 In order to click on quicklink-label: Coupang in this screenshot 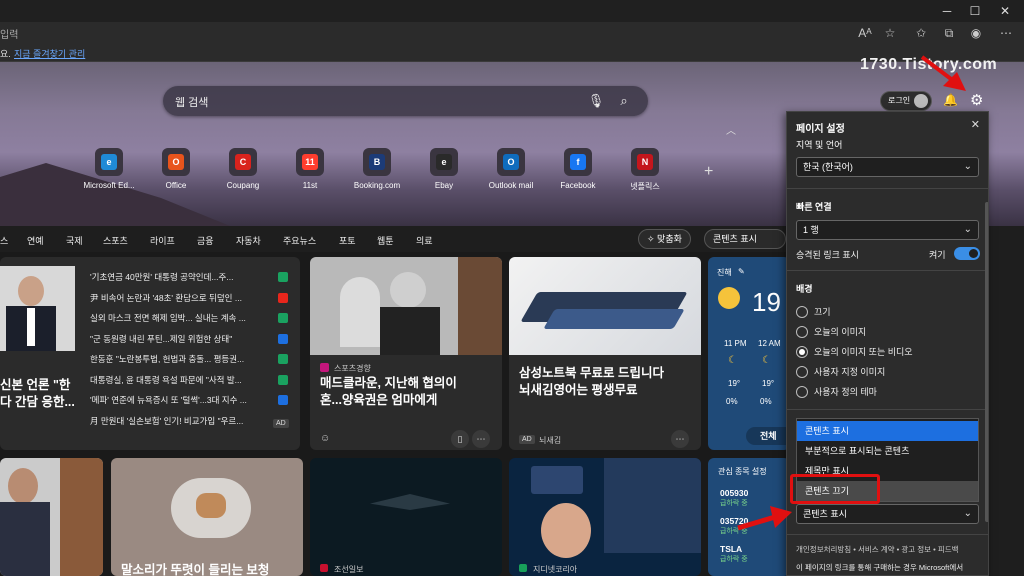, I will do `click(243, 185)`.